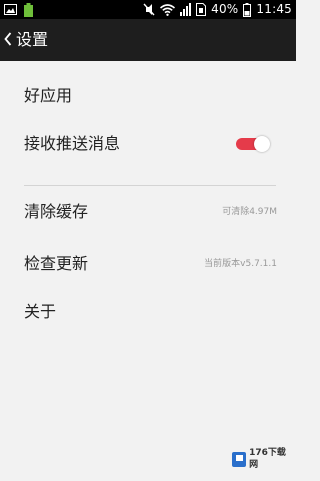 The image size is (320, 481). I want to click on sim-icon, so click(201, 9).